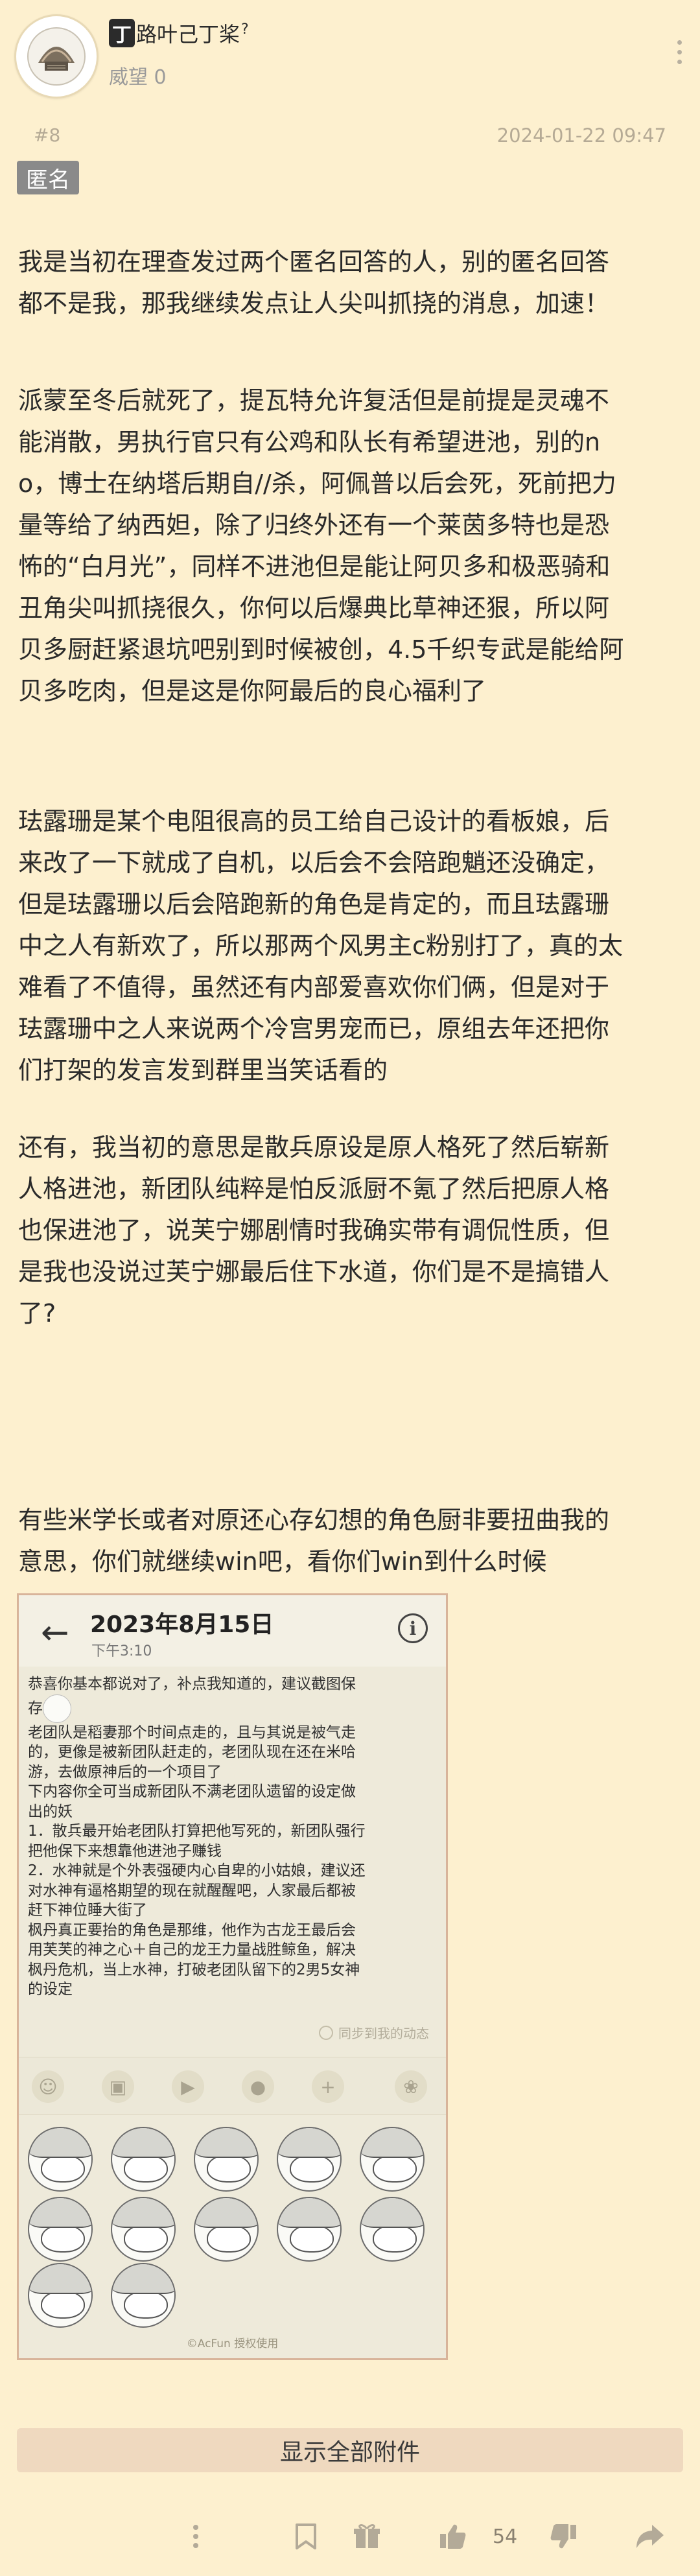 The image size is (700, 2576). I want to click on sync-option: 同步到我的动态, so click(374, 2032).